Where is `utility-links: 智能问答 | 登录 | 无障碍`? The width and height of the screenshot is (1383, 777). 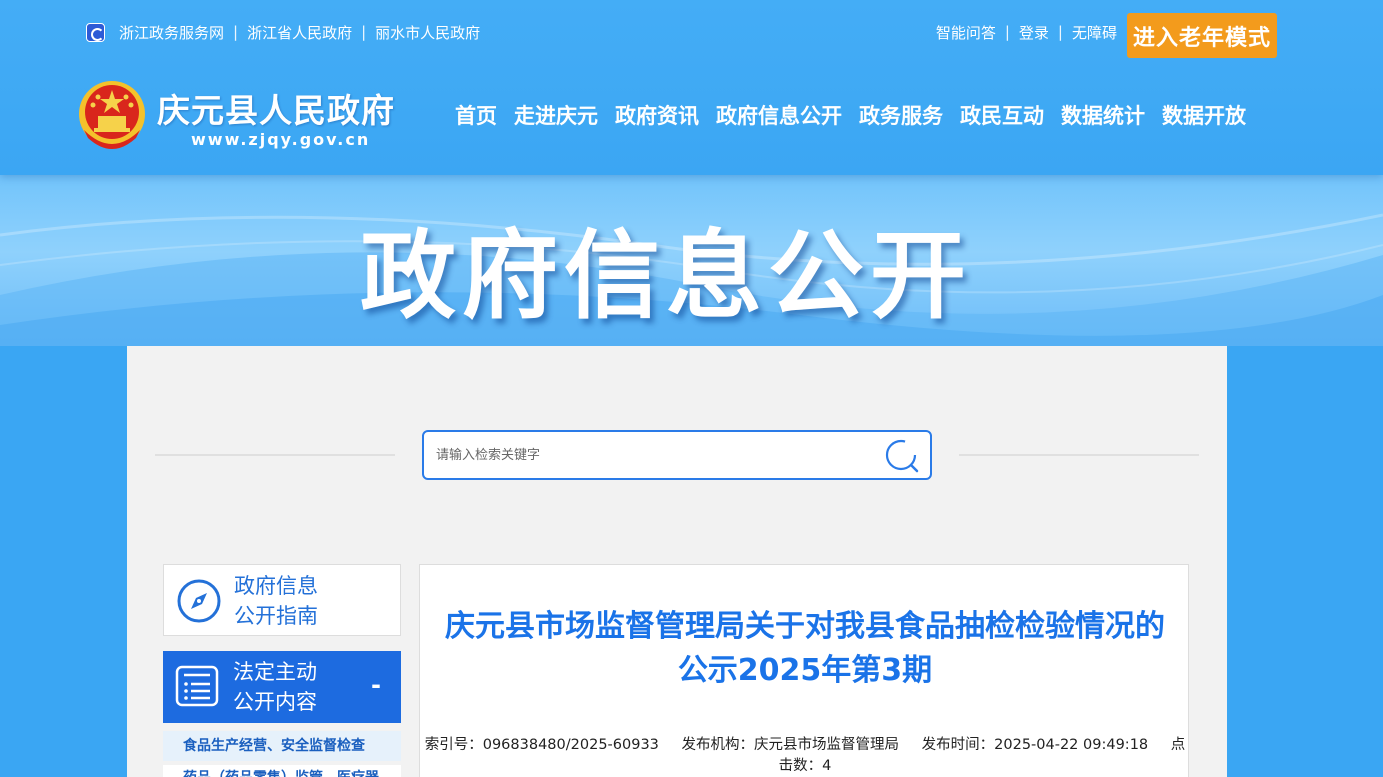 utility-links: 智能问答 | 登录 | 无障碍 is located at coordinates (1026, 32).